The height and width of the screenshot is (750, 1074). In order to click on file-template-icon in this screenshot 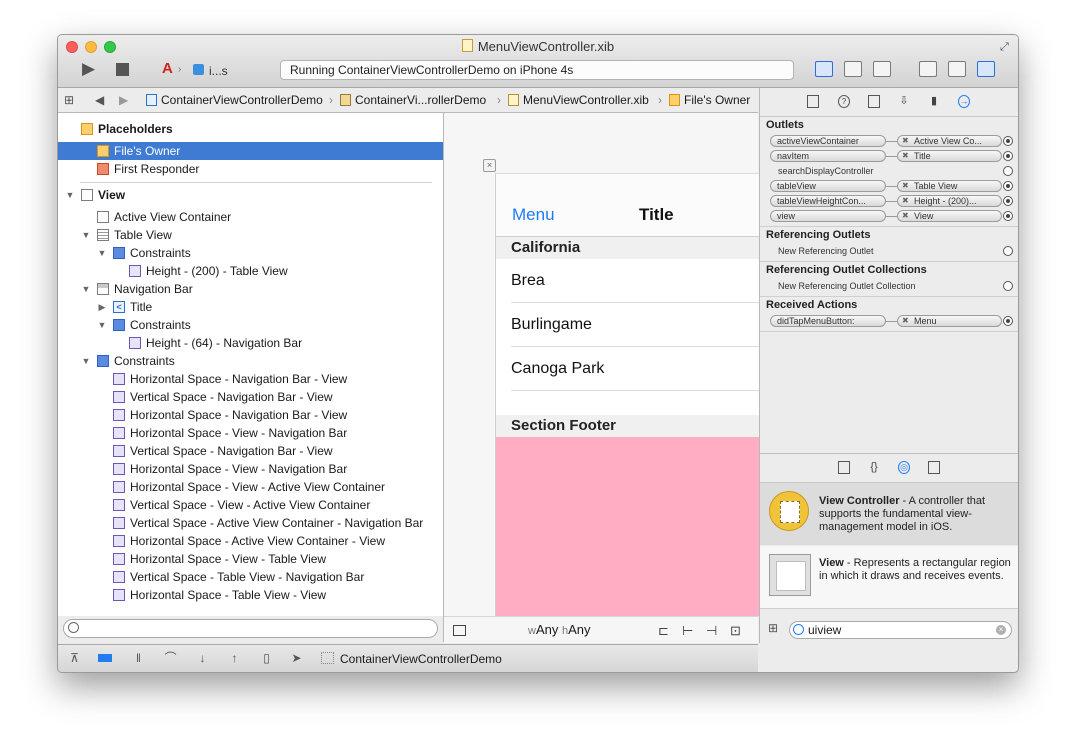, I will do `click(844, 467)`.